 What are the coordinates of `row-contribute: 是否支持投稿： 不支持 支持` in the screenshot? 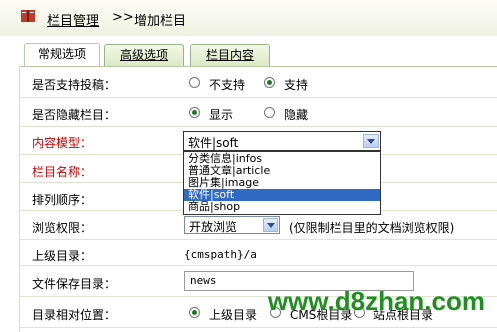 It's located at (258, 82).